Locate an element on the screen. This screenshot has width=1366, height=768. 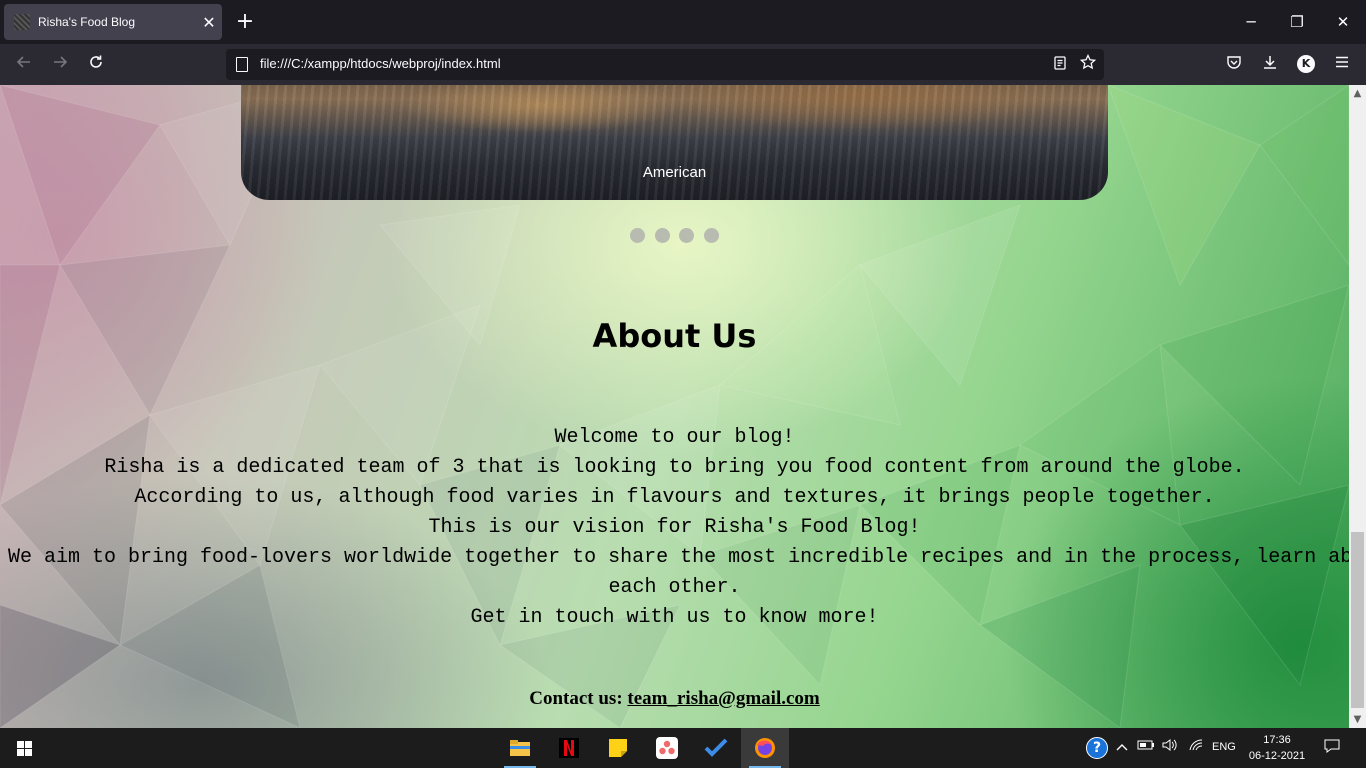
tab-favicon-icon is located at coordinates (22, 22).